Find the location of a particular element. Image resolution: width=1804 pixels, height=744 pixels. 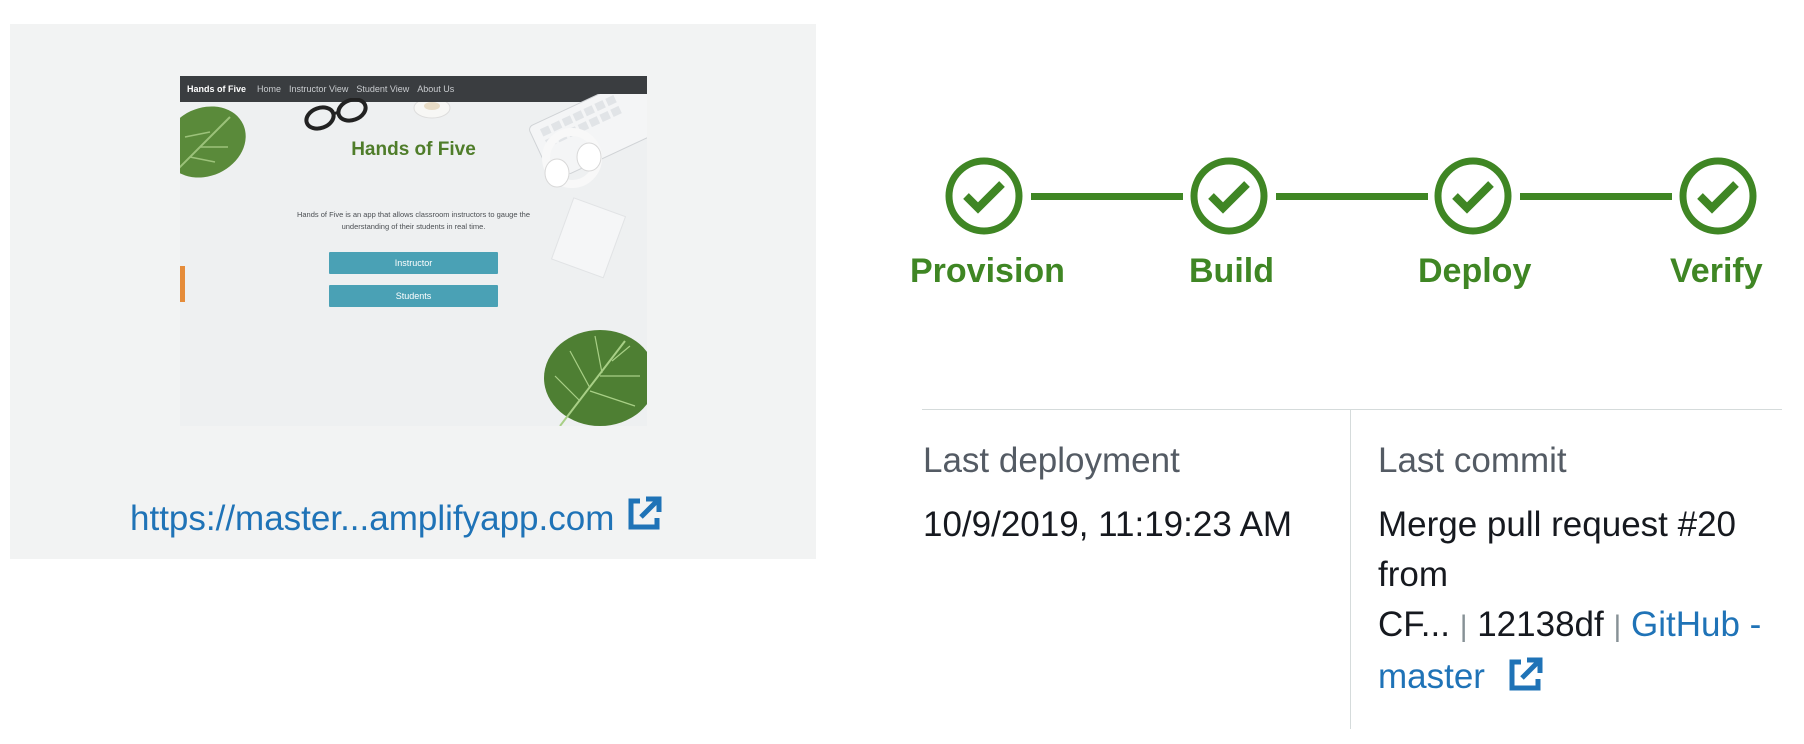

thumbnail-nav-home: Home is located at coordinates (269, 89).